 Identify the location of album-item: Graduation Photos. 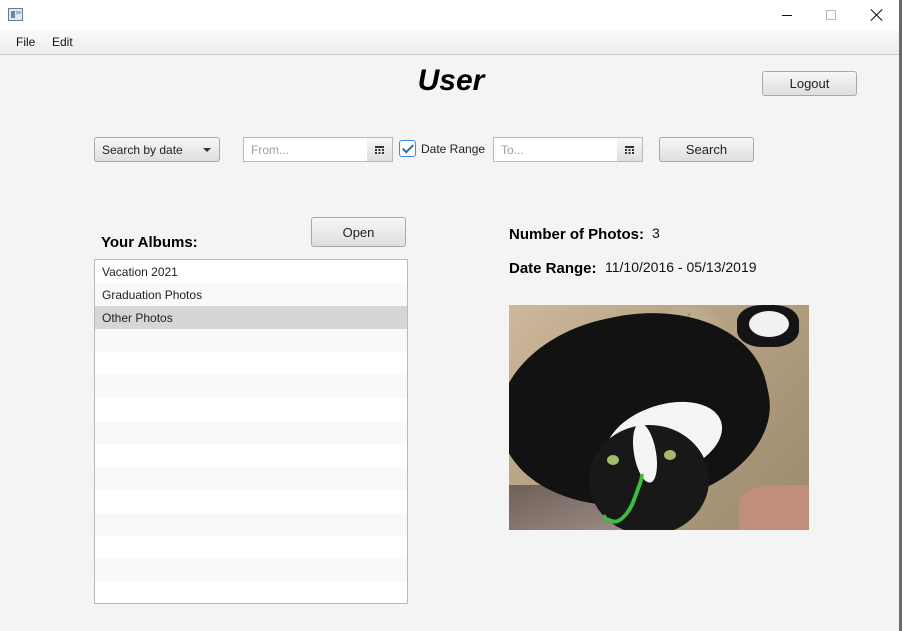
(251, 294).